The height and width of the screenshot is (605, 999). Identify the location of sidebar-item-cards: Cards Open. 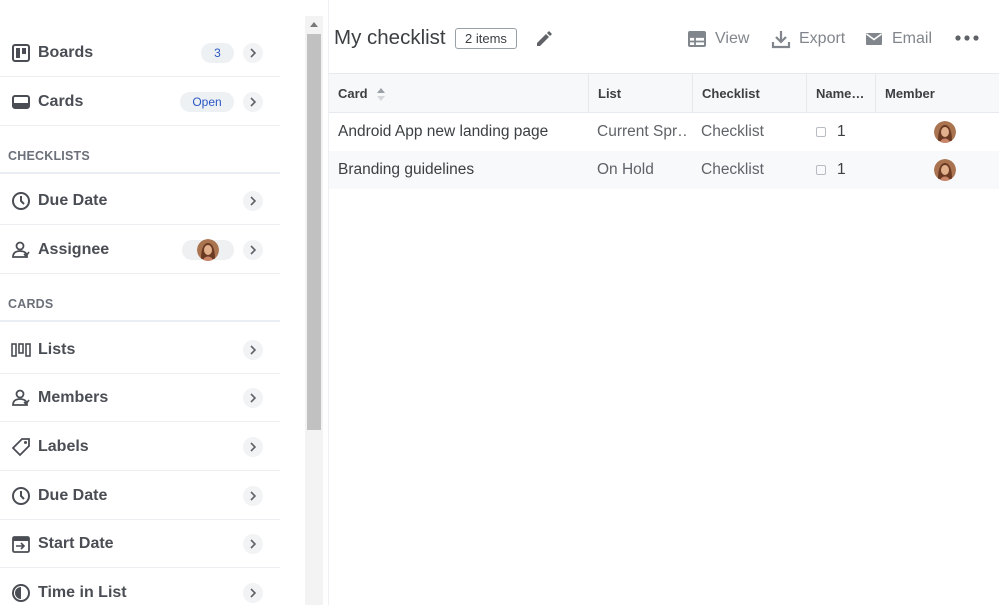
(140, 102).